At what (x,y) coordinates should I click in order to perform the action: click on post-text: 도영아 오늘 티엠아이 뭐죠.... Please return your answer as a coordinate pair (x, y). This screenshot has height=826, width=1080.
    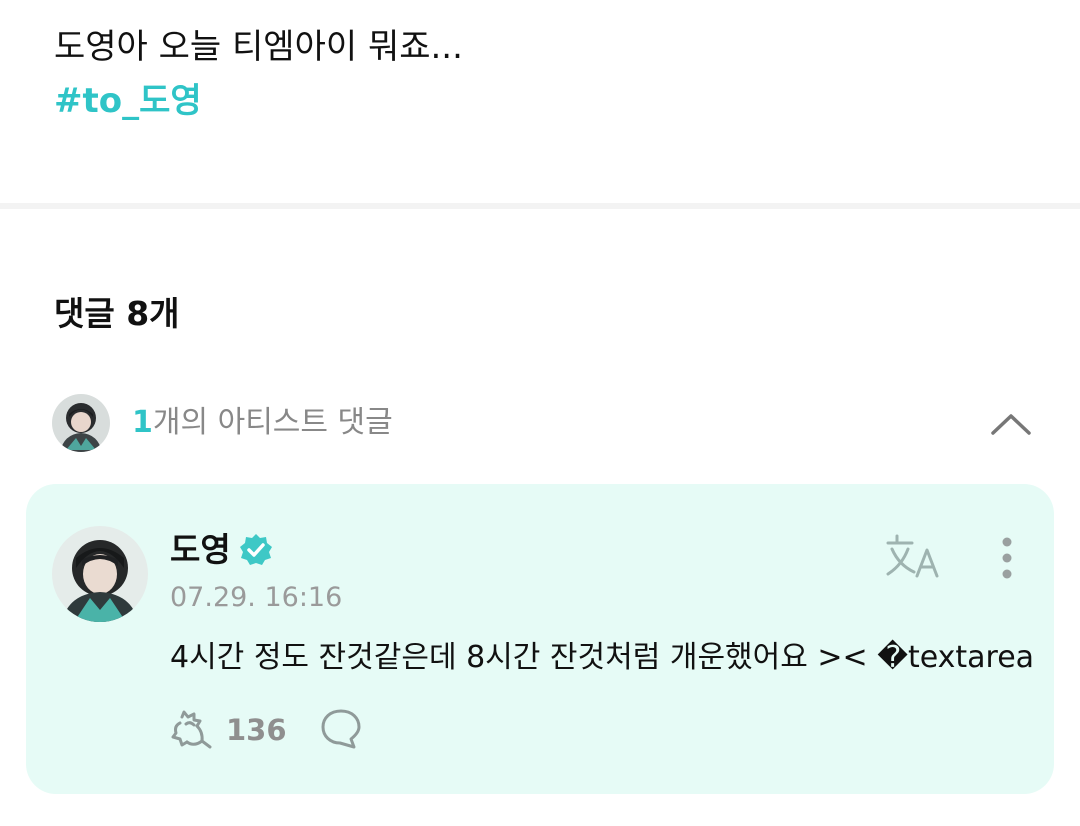
    Looking at the image, I should click on (258, 47).